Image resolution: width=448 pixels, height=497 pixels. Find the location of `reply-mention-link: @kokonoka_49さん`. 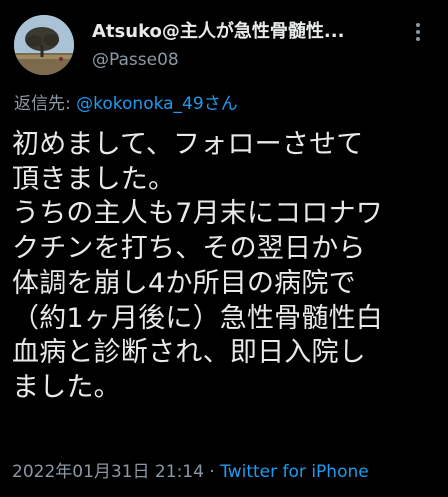

reply-mention-link: @kokonoka_49さん is located at coordinates (157, 104).